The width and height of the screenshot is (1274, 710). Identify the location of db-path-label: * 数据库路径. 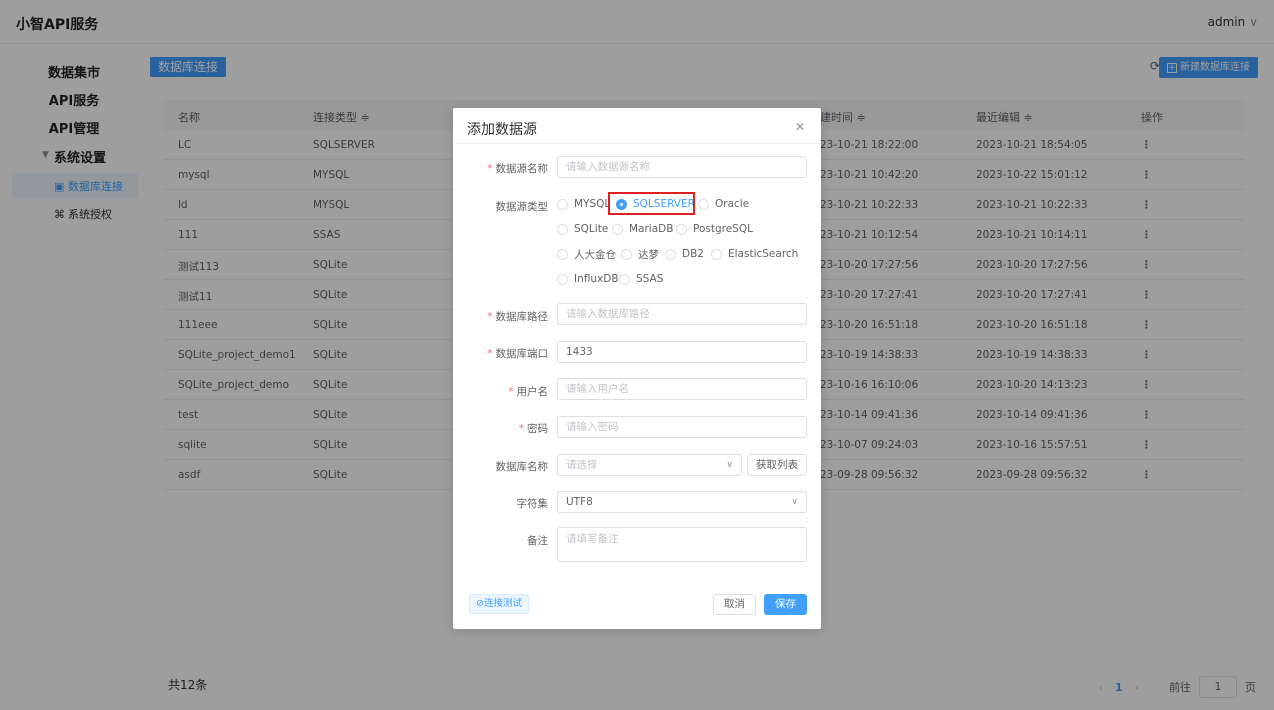
(517, 317).